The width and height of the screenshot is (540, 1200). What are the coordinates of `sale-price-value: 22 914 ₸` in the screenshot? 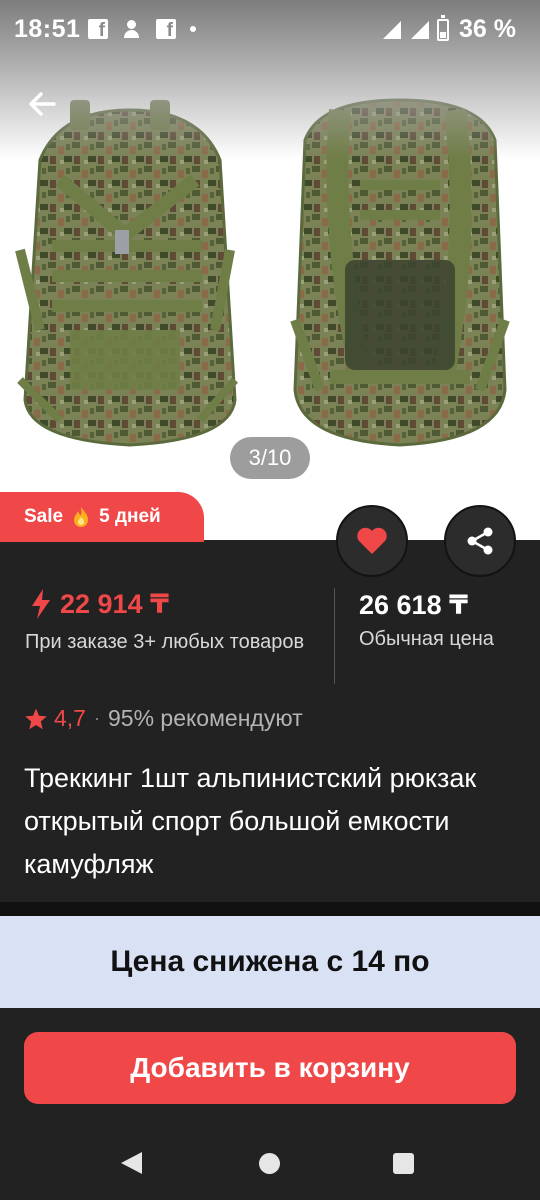 It's located at (114, 603).